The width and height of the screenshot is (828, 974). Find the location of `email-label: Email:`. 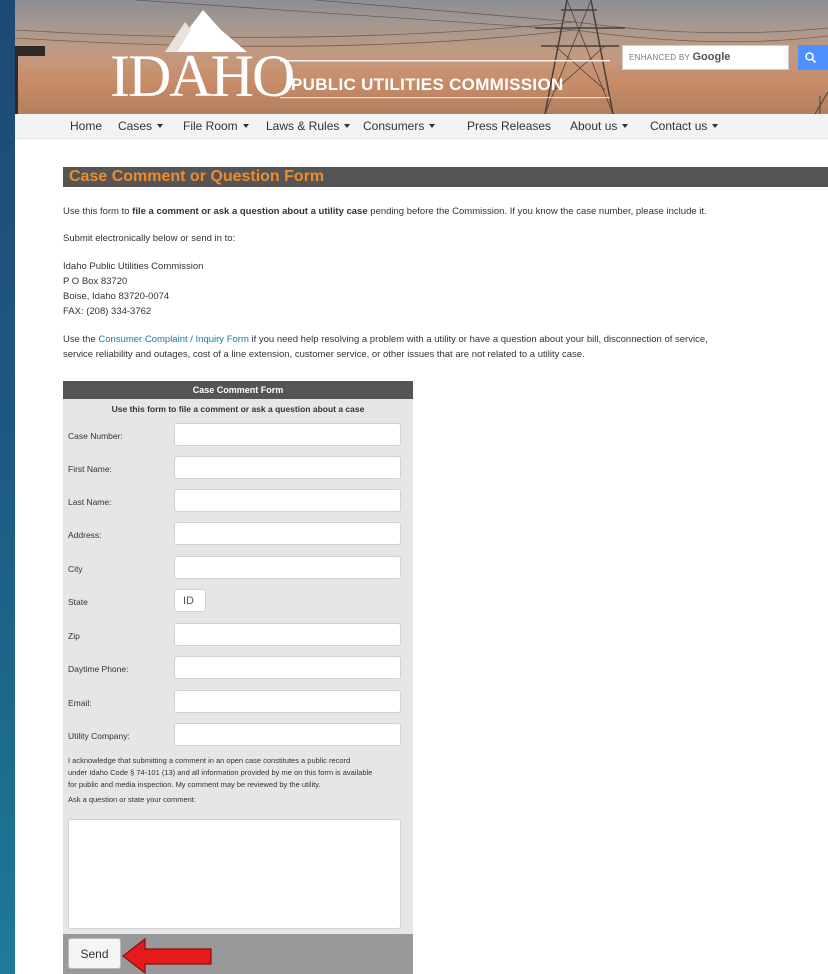

email-label: Email: is located at coordinates (80, 703).